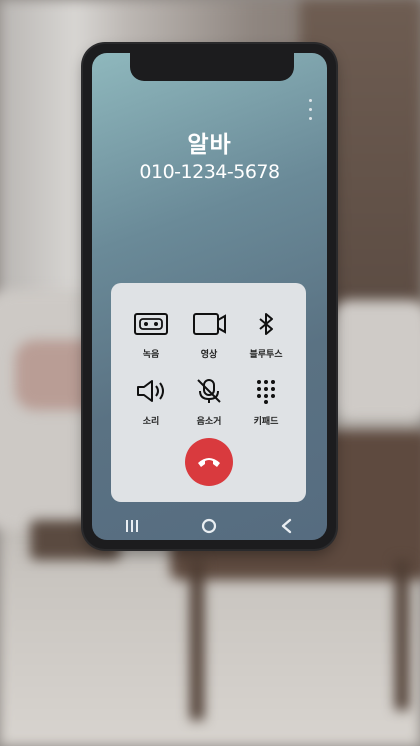 This screenshot has height=746, width=420. Describe the element at coordinates (209, 355) in the screenshot. I see `video-label: 영상` at that location.